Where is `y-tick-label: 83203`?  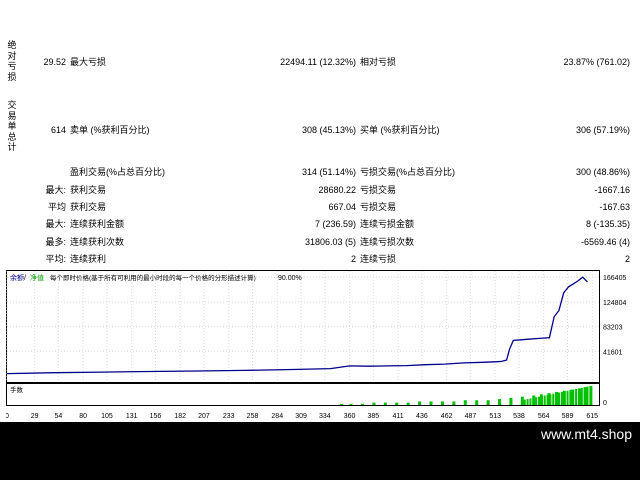 y-tick-label: 83203 is located at coordinates (613, 328).